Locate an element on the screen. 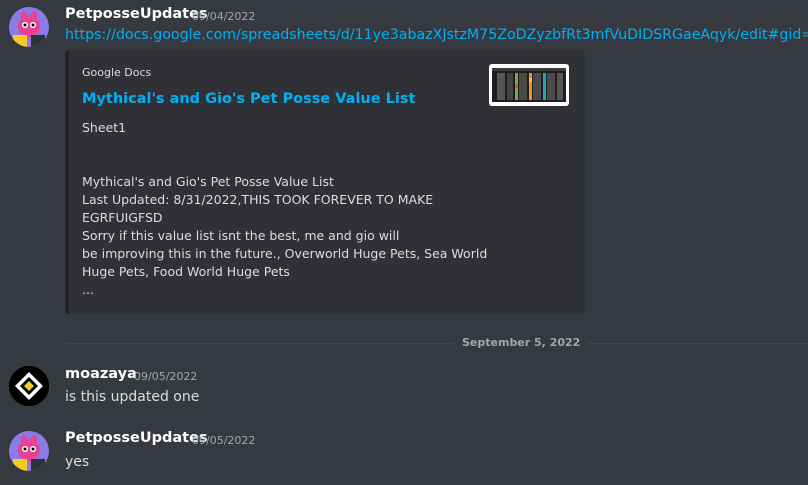 Image resolution: width=808 pixels, height=485 pixels. spreadsheet-thumbnail-icon is located at coordinates (529, 85).